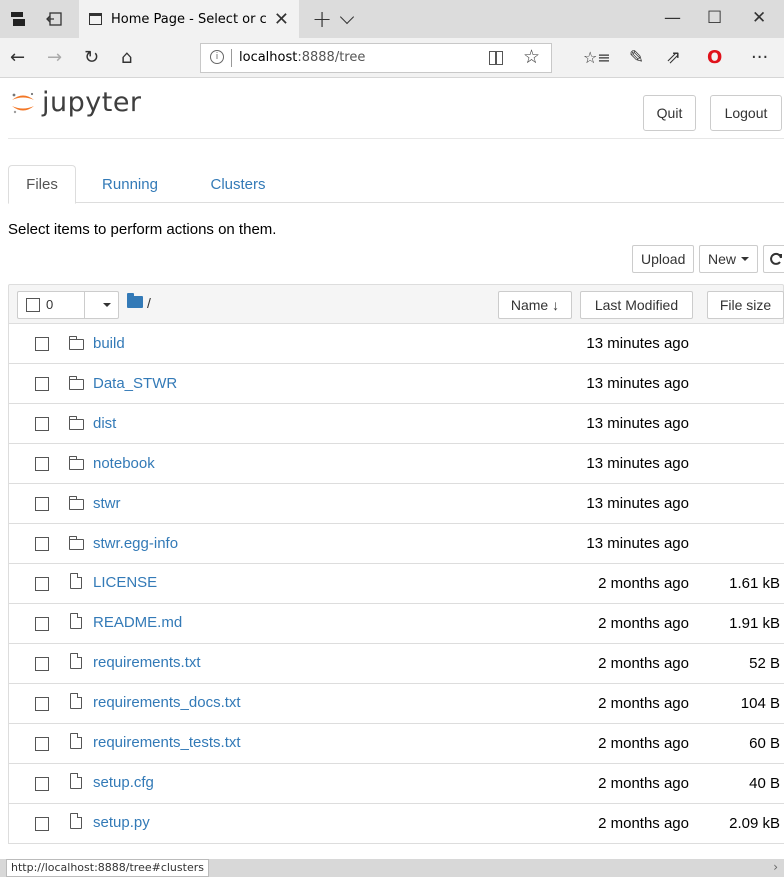 The image size is (784, 877). What do you see at coordinates (745, 305) in the screenshot?
I see `sort-file-size-button: File size` at bounding box center [745, 305].